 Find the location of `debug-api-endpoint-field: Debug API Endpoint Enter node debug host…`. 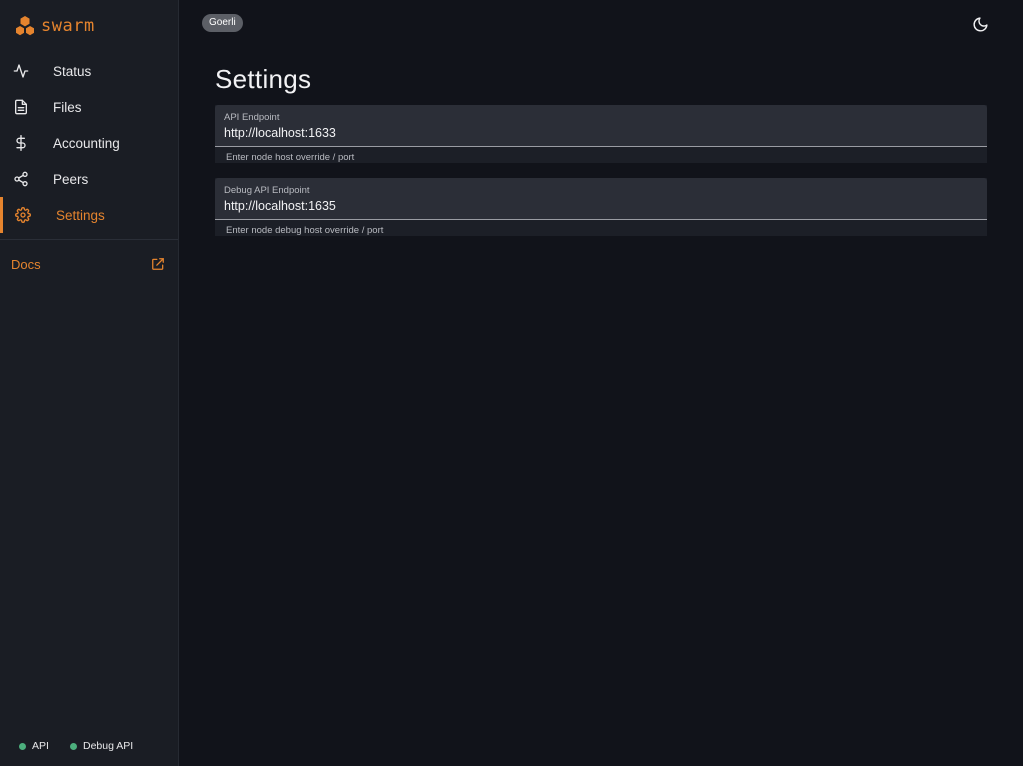

debug-api-endpoint-field: Debug API Endpoint Enter node debug host… is located at coordinates (601, 207).